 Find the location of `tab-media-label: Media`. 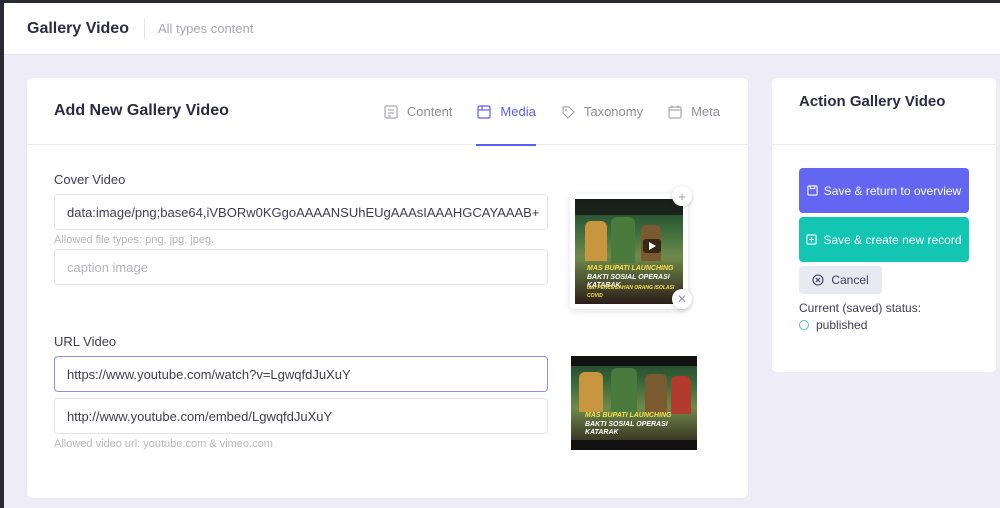

tab-media-label: Media is located at coordinates (518, 111).